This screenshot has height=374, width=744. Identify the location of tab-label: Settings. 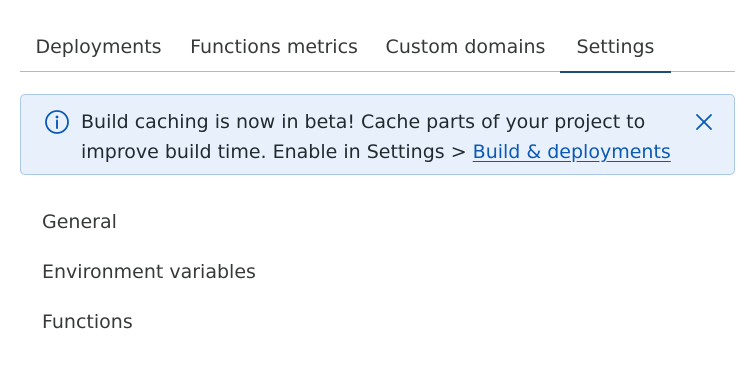
(615, 47).